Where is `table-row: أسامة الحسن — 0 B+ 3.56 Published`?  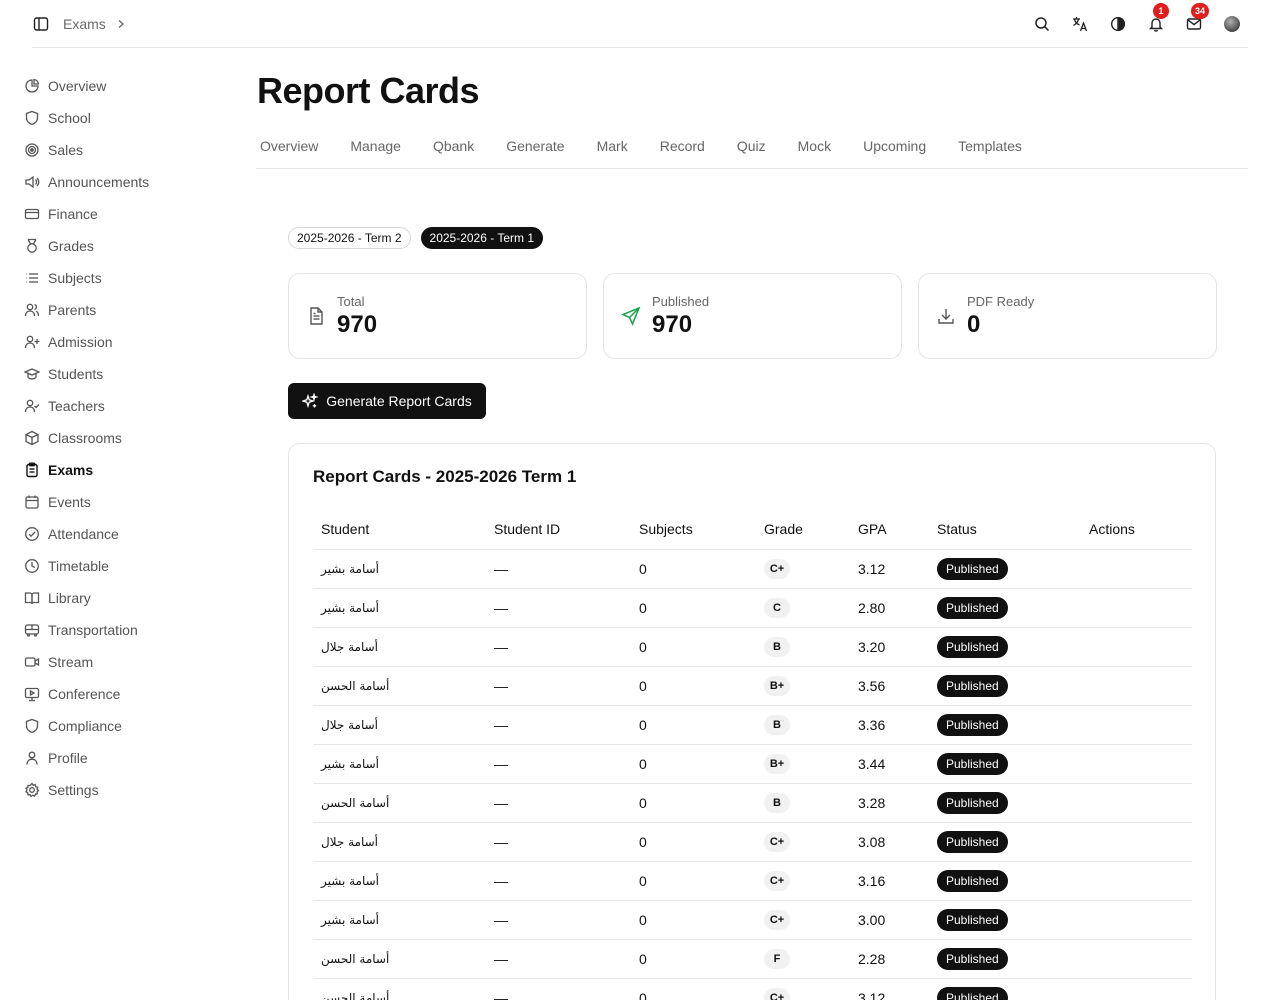 table-row: أسامة الحسن — 0 B+ 3.56 Published is located at coordinates (752, 686).